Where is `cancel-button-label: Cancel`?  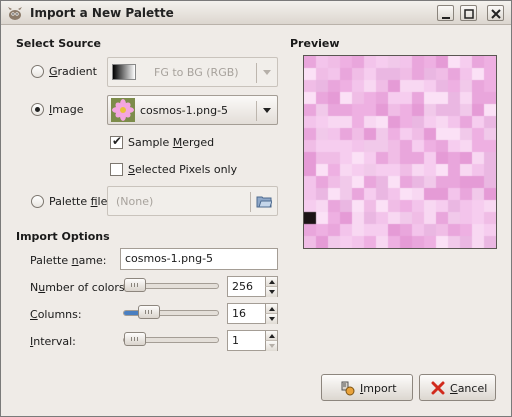 cancel-button-label: Cancel is located at coordinates (469, 388).